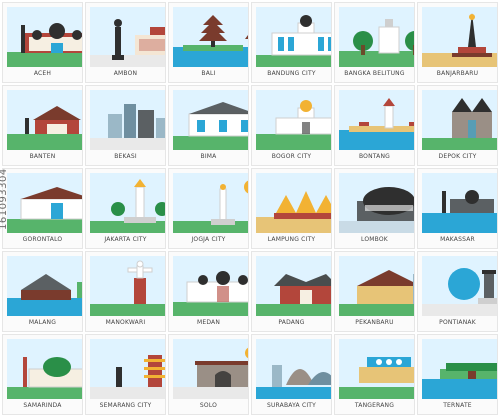  Describe the element at coordinates (127, 120) in the screenshot. I see `skyscraper-cluster-icon` at that location.